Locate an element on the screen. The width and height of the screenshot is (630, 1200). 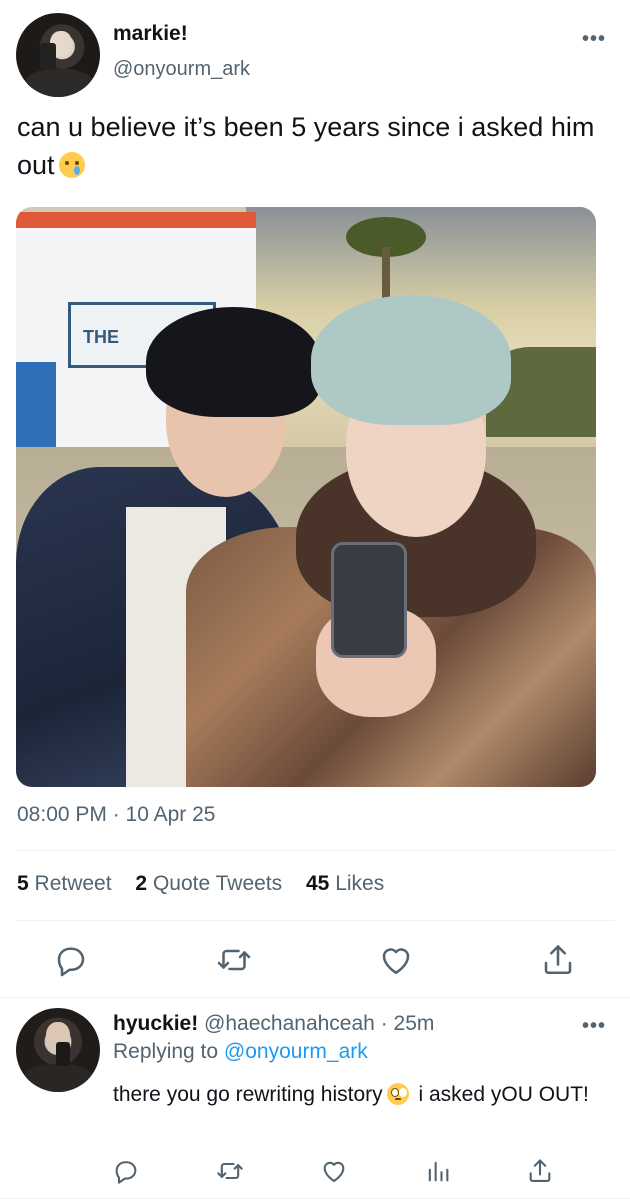
rolling-eyes-emoji-icon is located at coordinates (397, 1094).